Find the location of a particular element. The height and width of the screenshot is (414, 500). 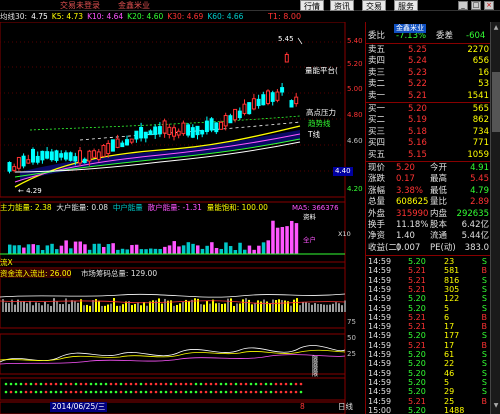

minimize-icon: _ is located at coordinates (463, 5).